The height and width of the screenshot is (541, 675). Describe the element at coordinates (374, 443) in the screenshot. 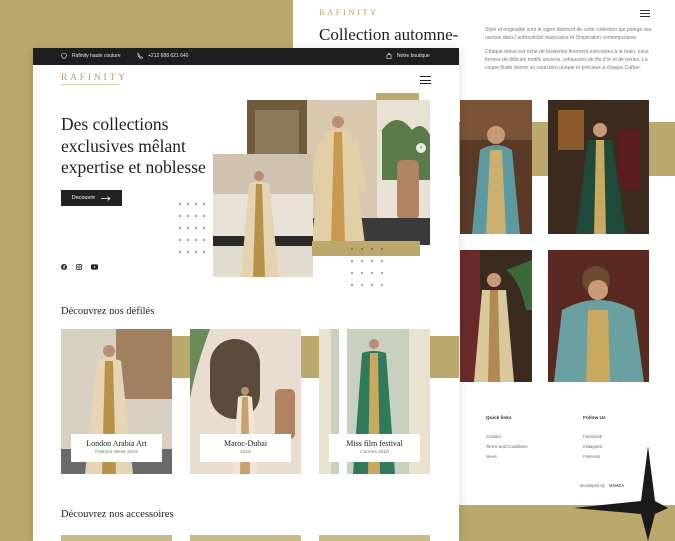

I see `card-title: Miss film festival` at that location.